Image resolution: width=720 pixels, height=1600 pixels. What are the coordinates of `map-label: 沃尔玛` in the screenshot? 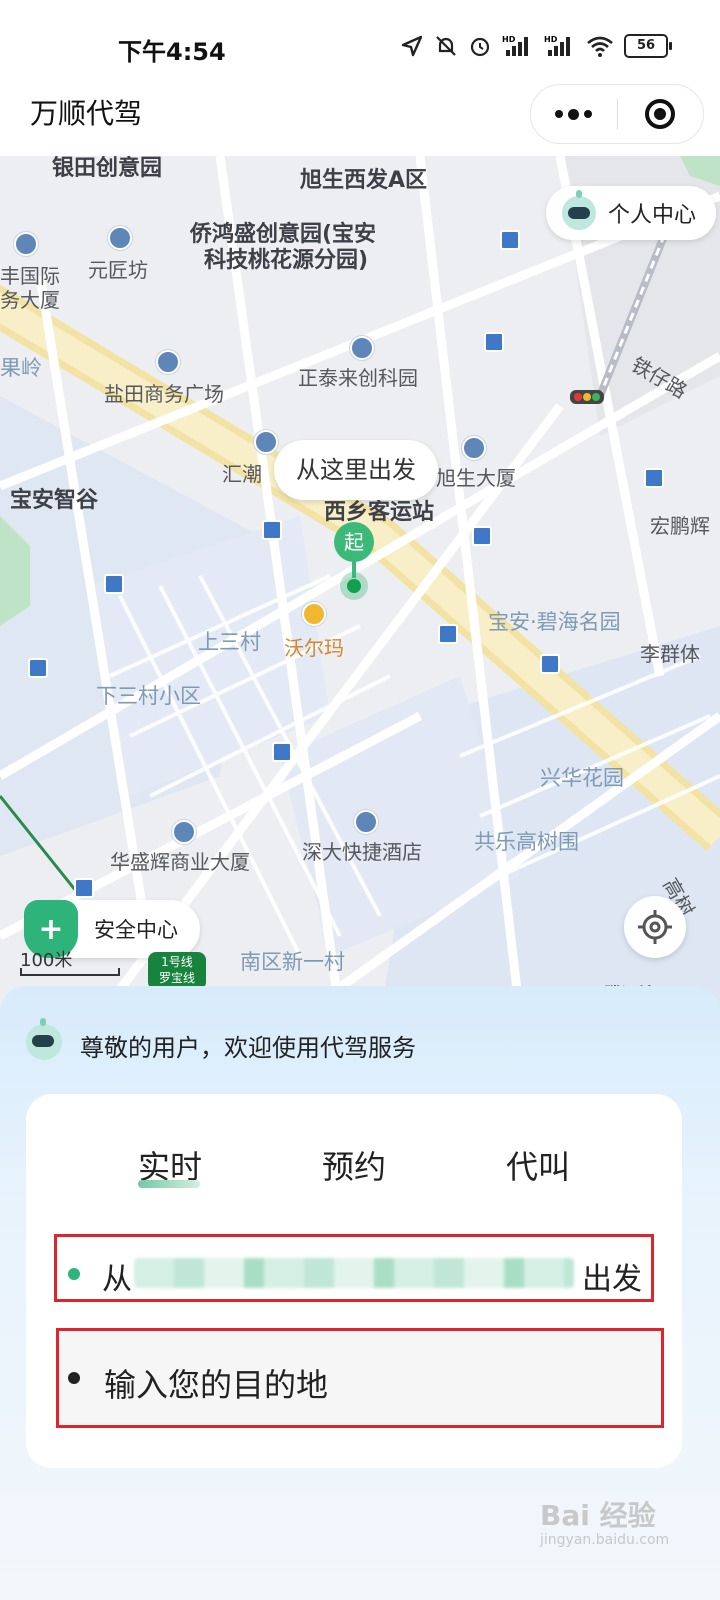 It's located at (314, 648).